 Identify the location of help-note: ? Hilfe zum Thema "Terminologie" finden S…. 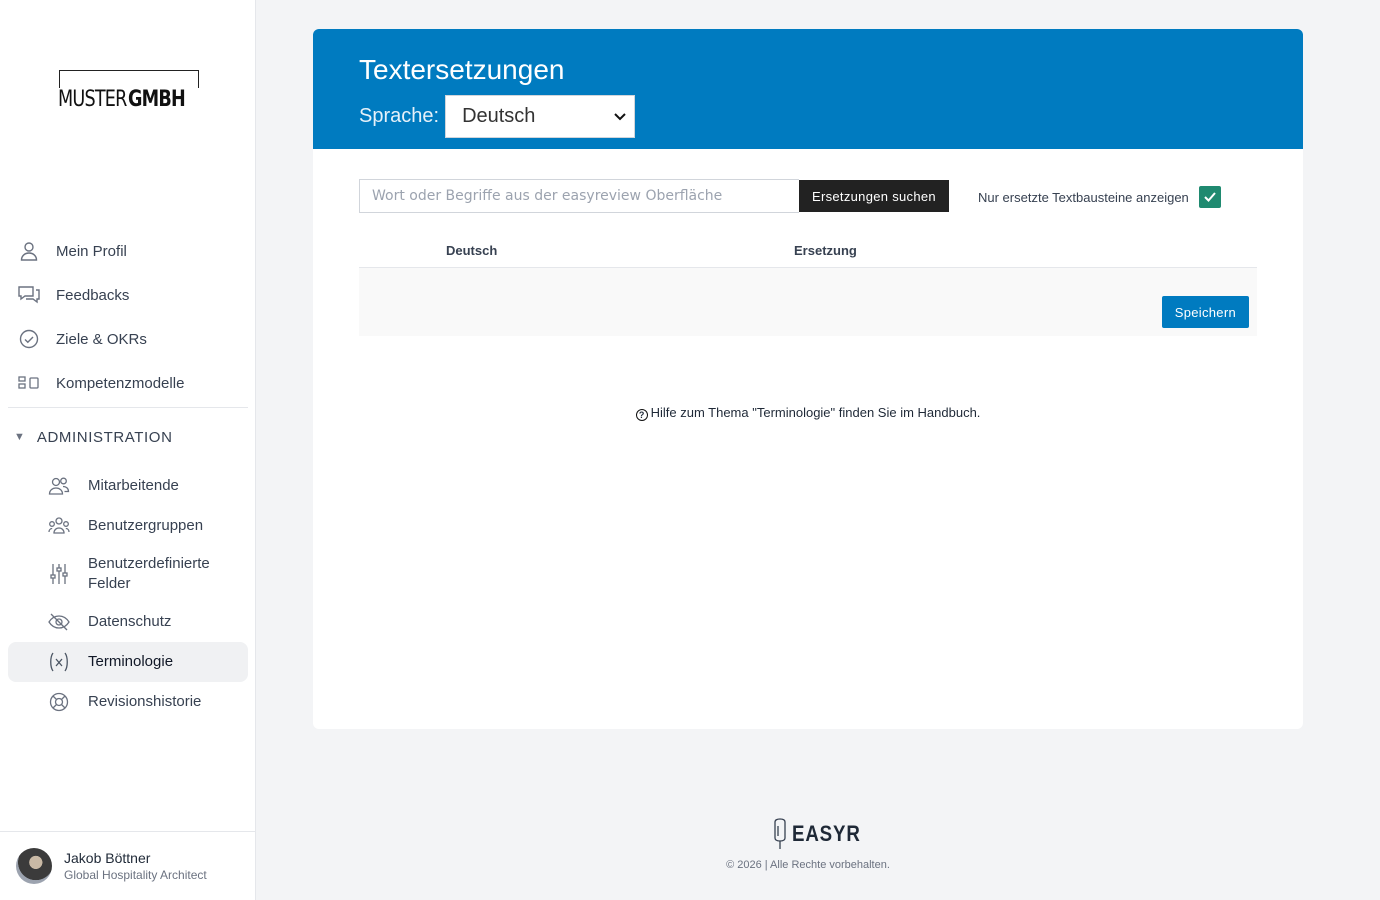
(808, 413).